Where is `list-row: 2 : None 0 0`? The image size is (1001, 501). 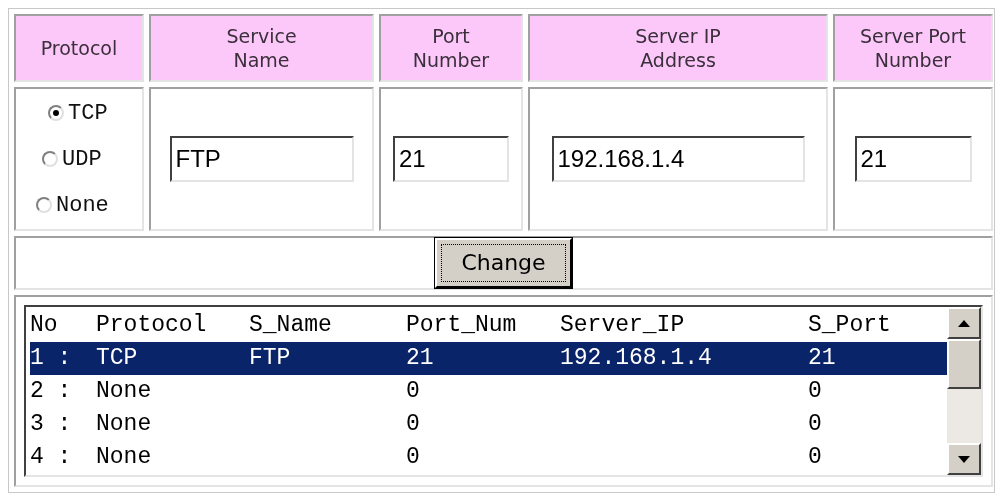
list-row: 2 : None 0 0 is located at coordinates (488, 391).